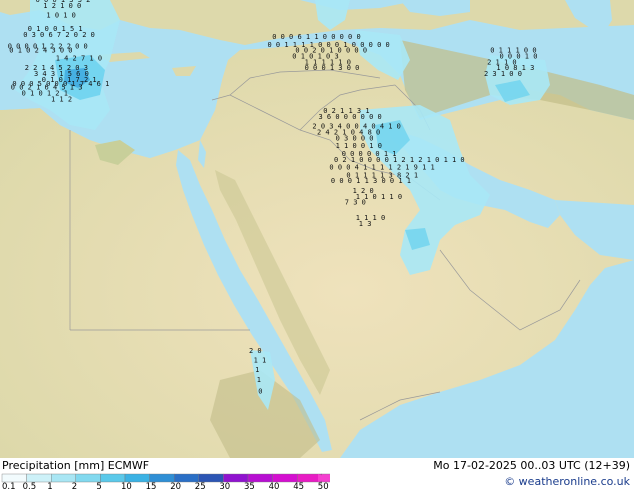  Describe the element at coordinates (61, 16) in the screenshot. I see `precip-value-row: 1 0 1 0` at that location.